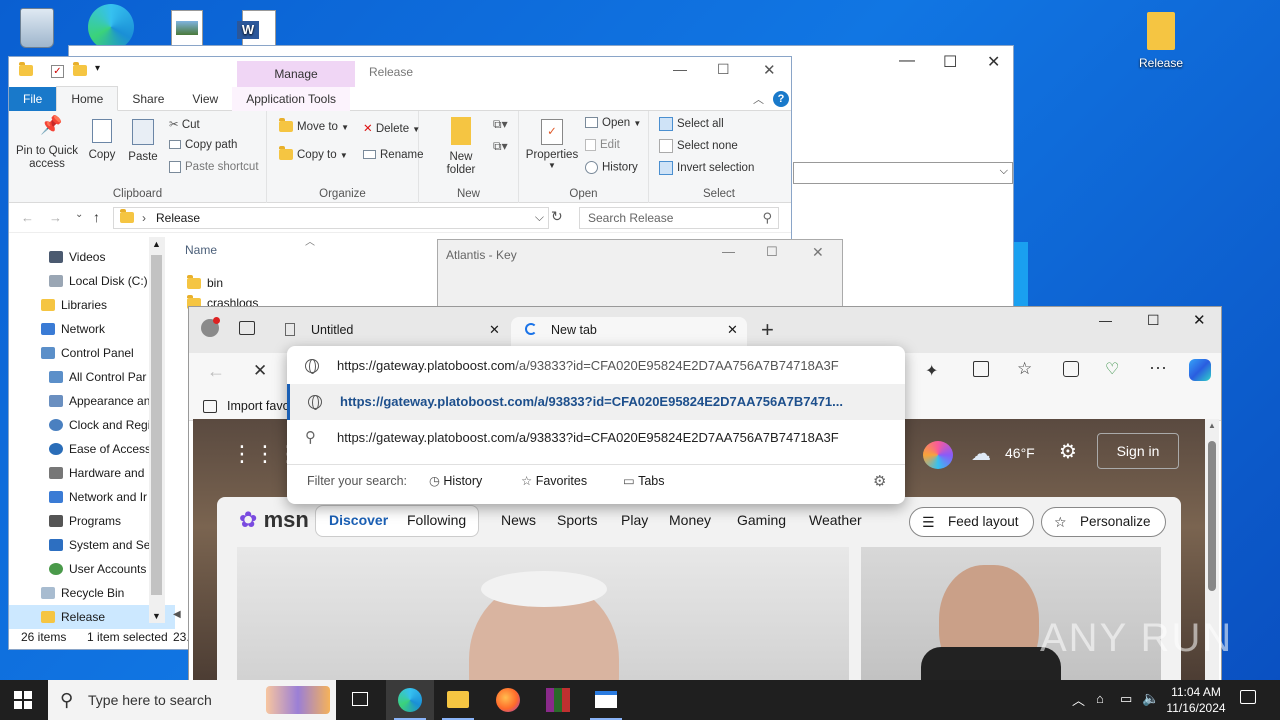 Image resolution: width=1280 pixels, height=720 pixels. What do you see at coordinates (391, 128) in the screenshot?
I see `delete-button: ✕ Delete ▼` at bounding box center [391, 128].